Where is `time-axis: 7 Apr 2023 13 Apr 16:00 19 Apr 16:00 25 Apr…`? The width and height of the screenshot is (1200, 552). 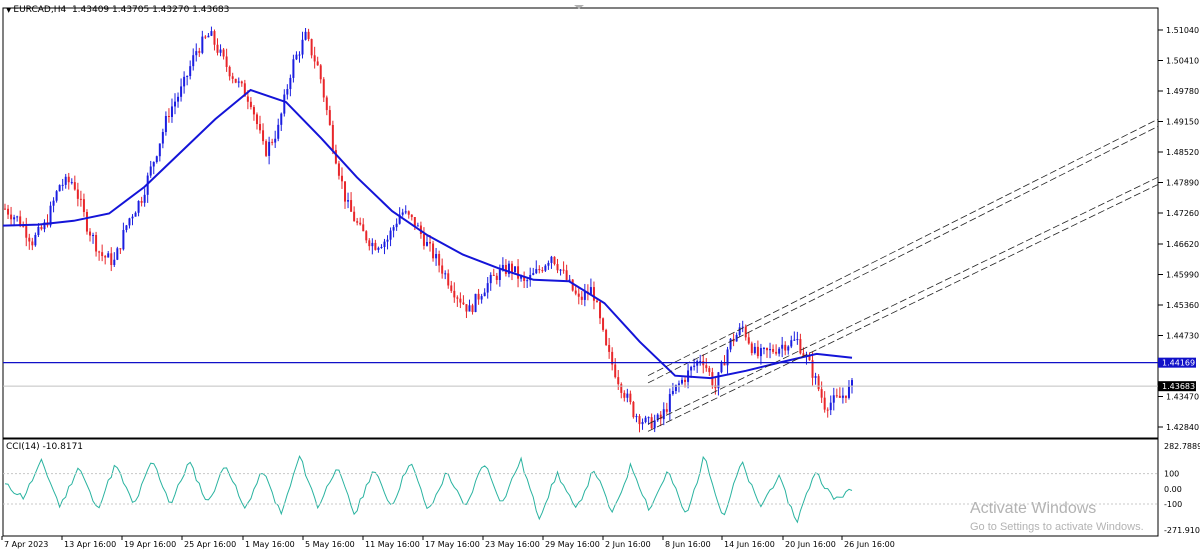 time-axis: 7 Apr 2023 13 Apr 16:00 19 Apr 16:00 25 Apr… is located at coordinates (448, 542).